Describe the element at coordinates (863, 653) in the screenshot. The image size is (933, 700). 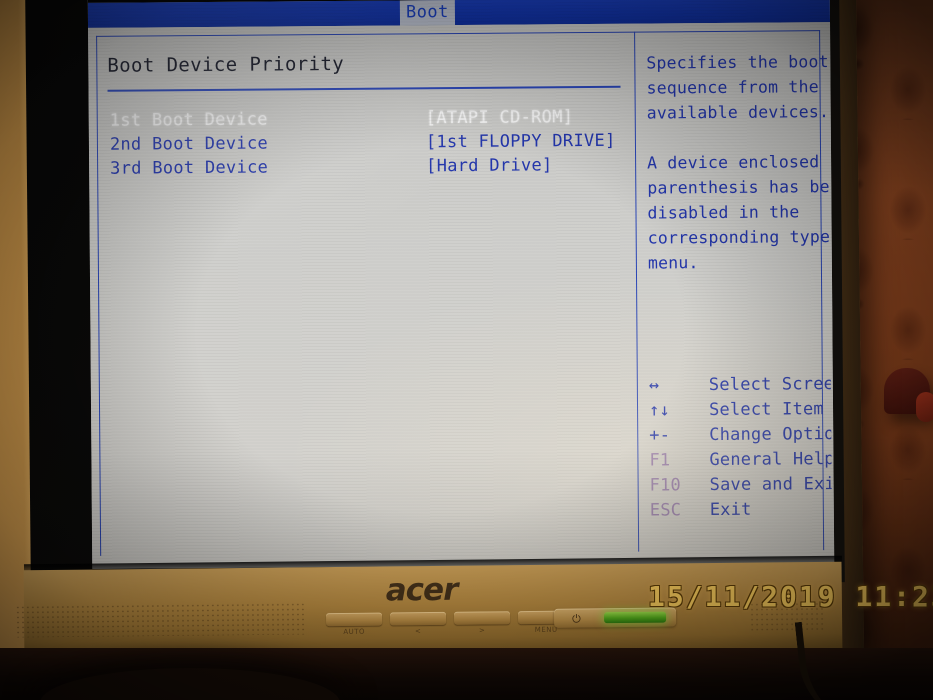
I see `power-cable` at that location.